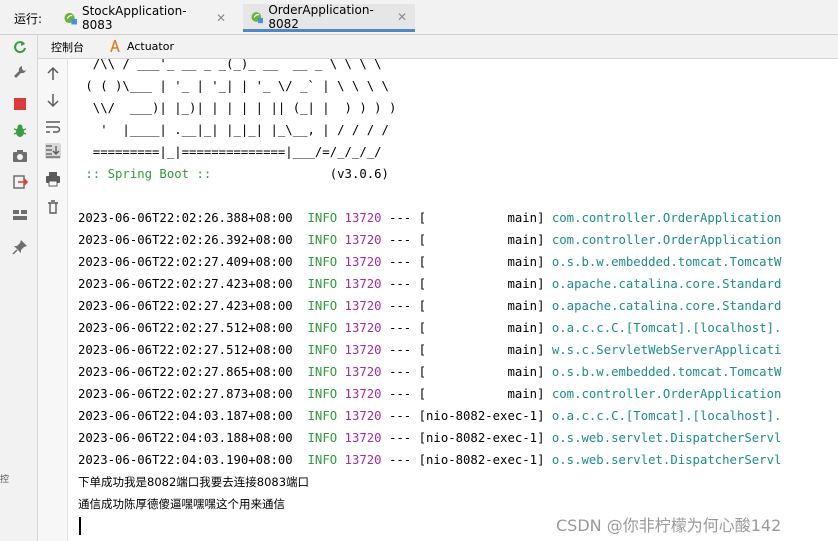 The height and width of the screenshot is (541, 838). What do you see at coordinates (666, 350) in the screenshot?
I see `log-logger: w.s.c.ServletWebServerApplicati` at bounding box center [666, 350].